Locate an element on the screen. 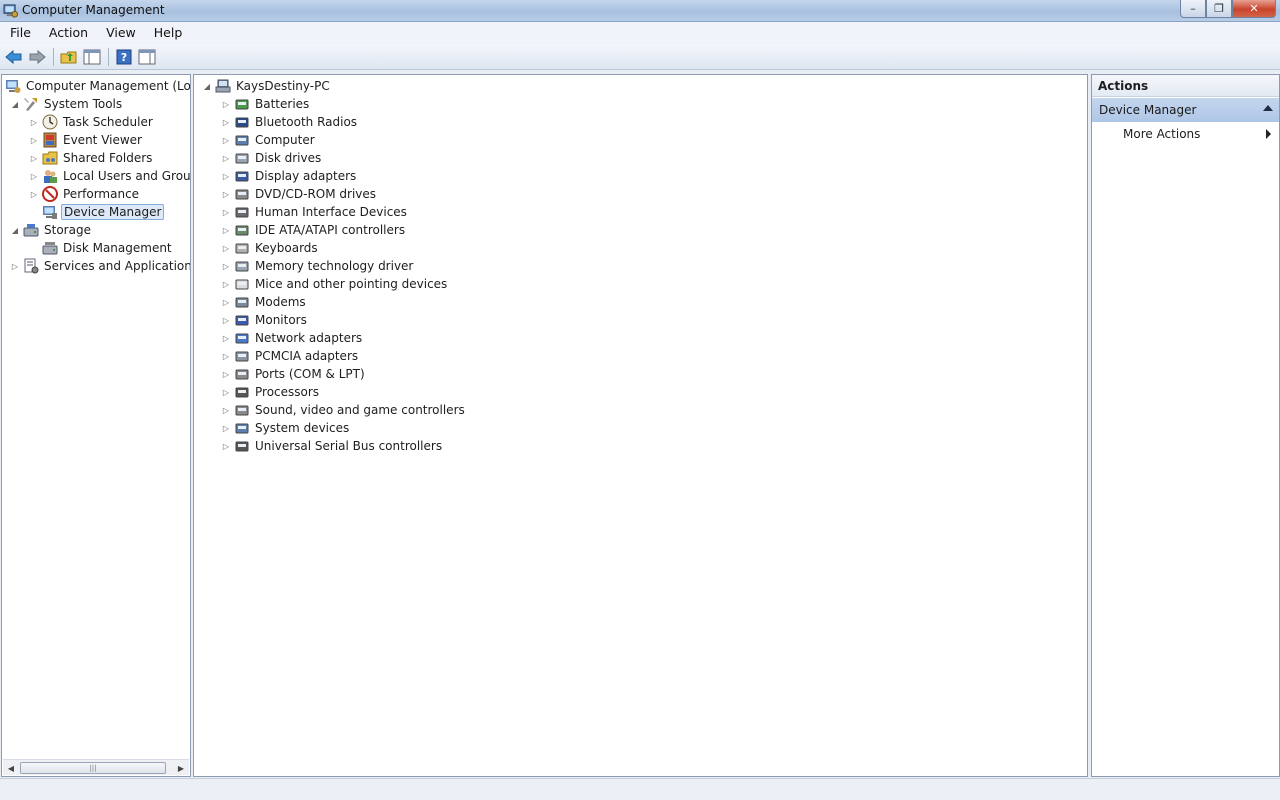 Image resolution: width=1280 pixels, height=800 pixels. device-category-item: ▷ Ports (COM & LPT) is located at coordinates (294, 374).